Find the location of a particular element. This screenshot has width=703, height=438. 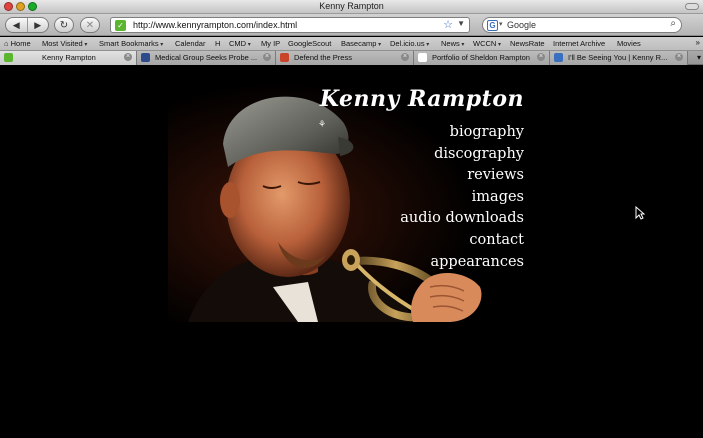

bookmark-label: Movies is located at coordinates (629, 43).